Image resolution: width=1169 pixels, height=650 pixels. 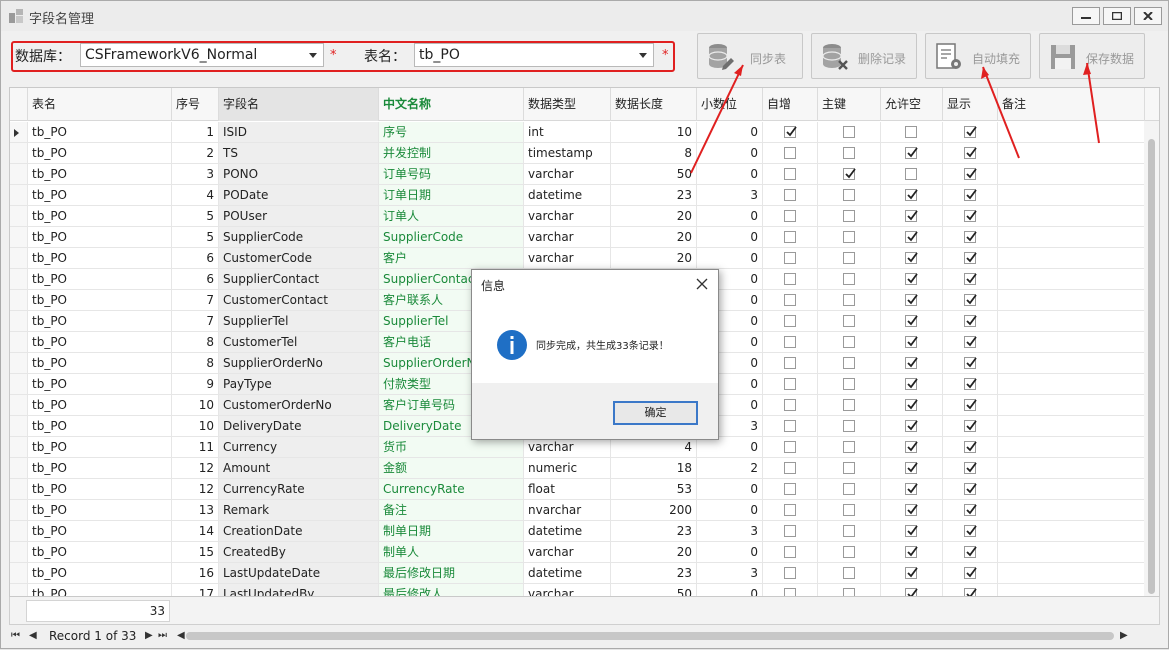 I want to click on cell-cn: 最后修改日期, so click(x=451, y=573).